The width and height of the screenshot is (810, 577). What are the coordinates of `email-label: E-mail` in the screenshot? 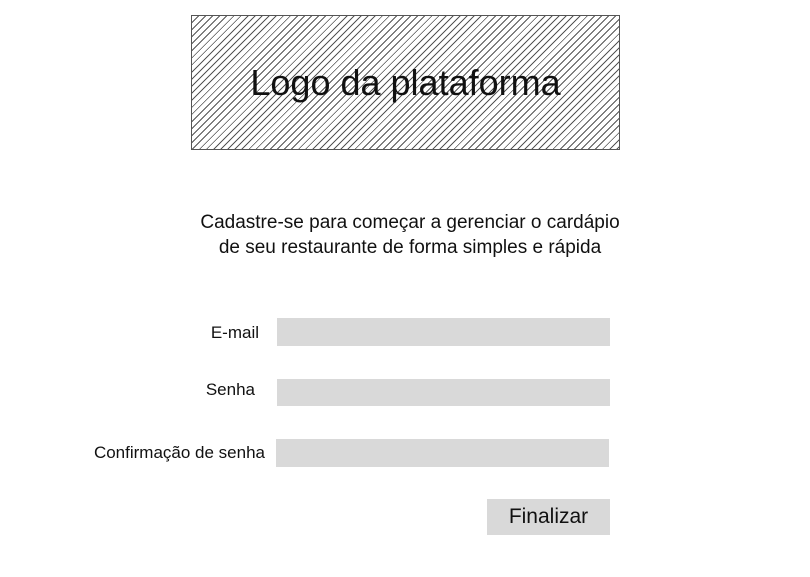 It's located at (234, 332).